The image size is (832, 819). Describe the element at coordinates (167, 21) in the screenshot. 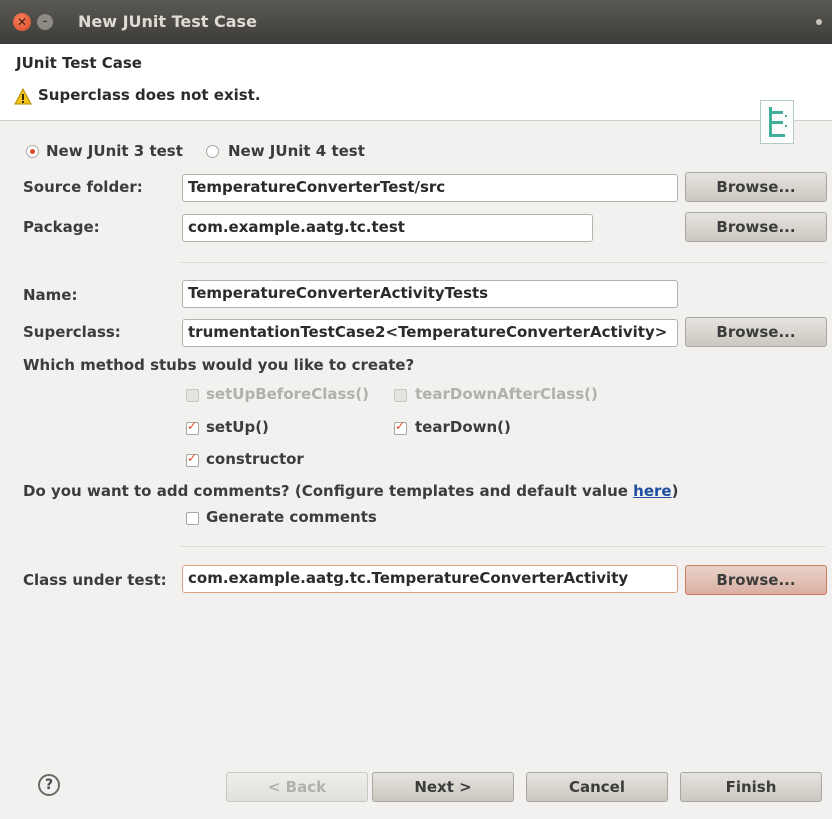

I see `window-title: New JUnit Test Case` at that location.